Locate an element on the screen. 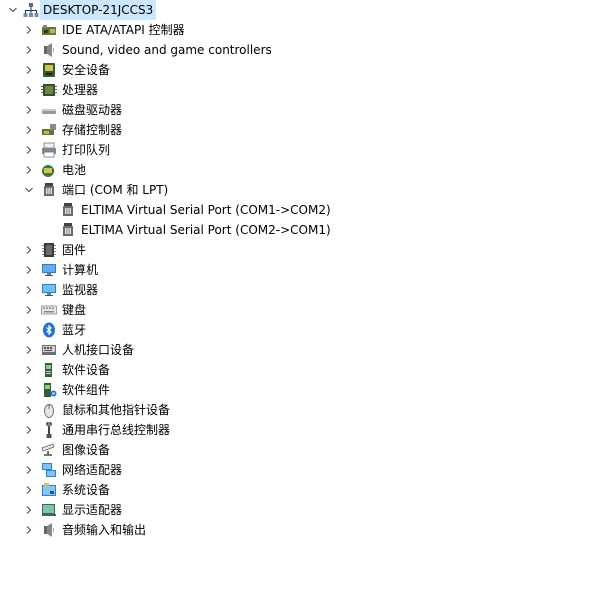  disk-drive-icon is located at coordinates (49, 110).